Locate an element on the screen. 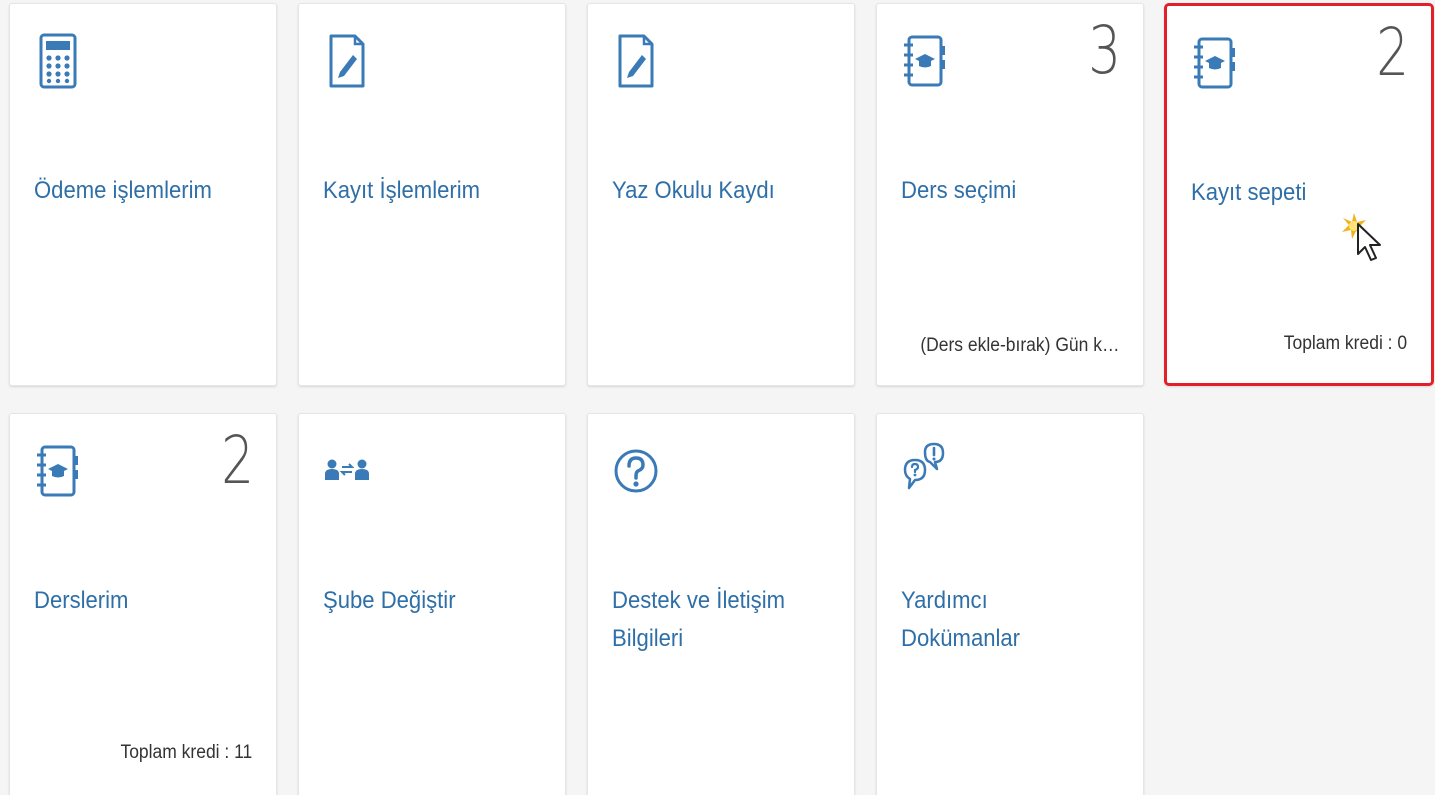  tile-sube-degistir: Şube Değiştir is located at coordinates (432, 604).